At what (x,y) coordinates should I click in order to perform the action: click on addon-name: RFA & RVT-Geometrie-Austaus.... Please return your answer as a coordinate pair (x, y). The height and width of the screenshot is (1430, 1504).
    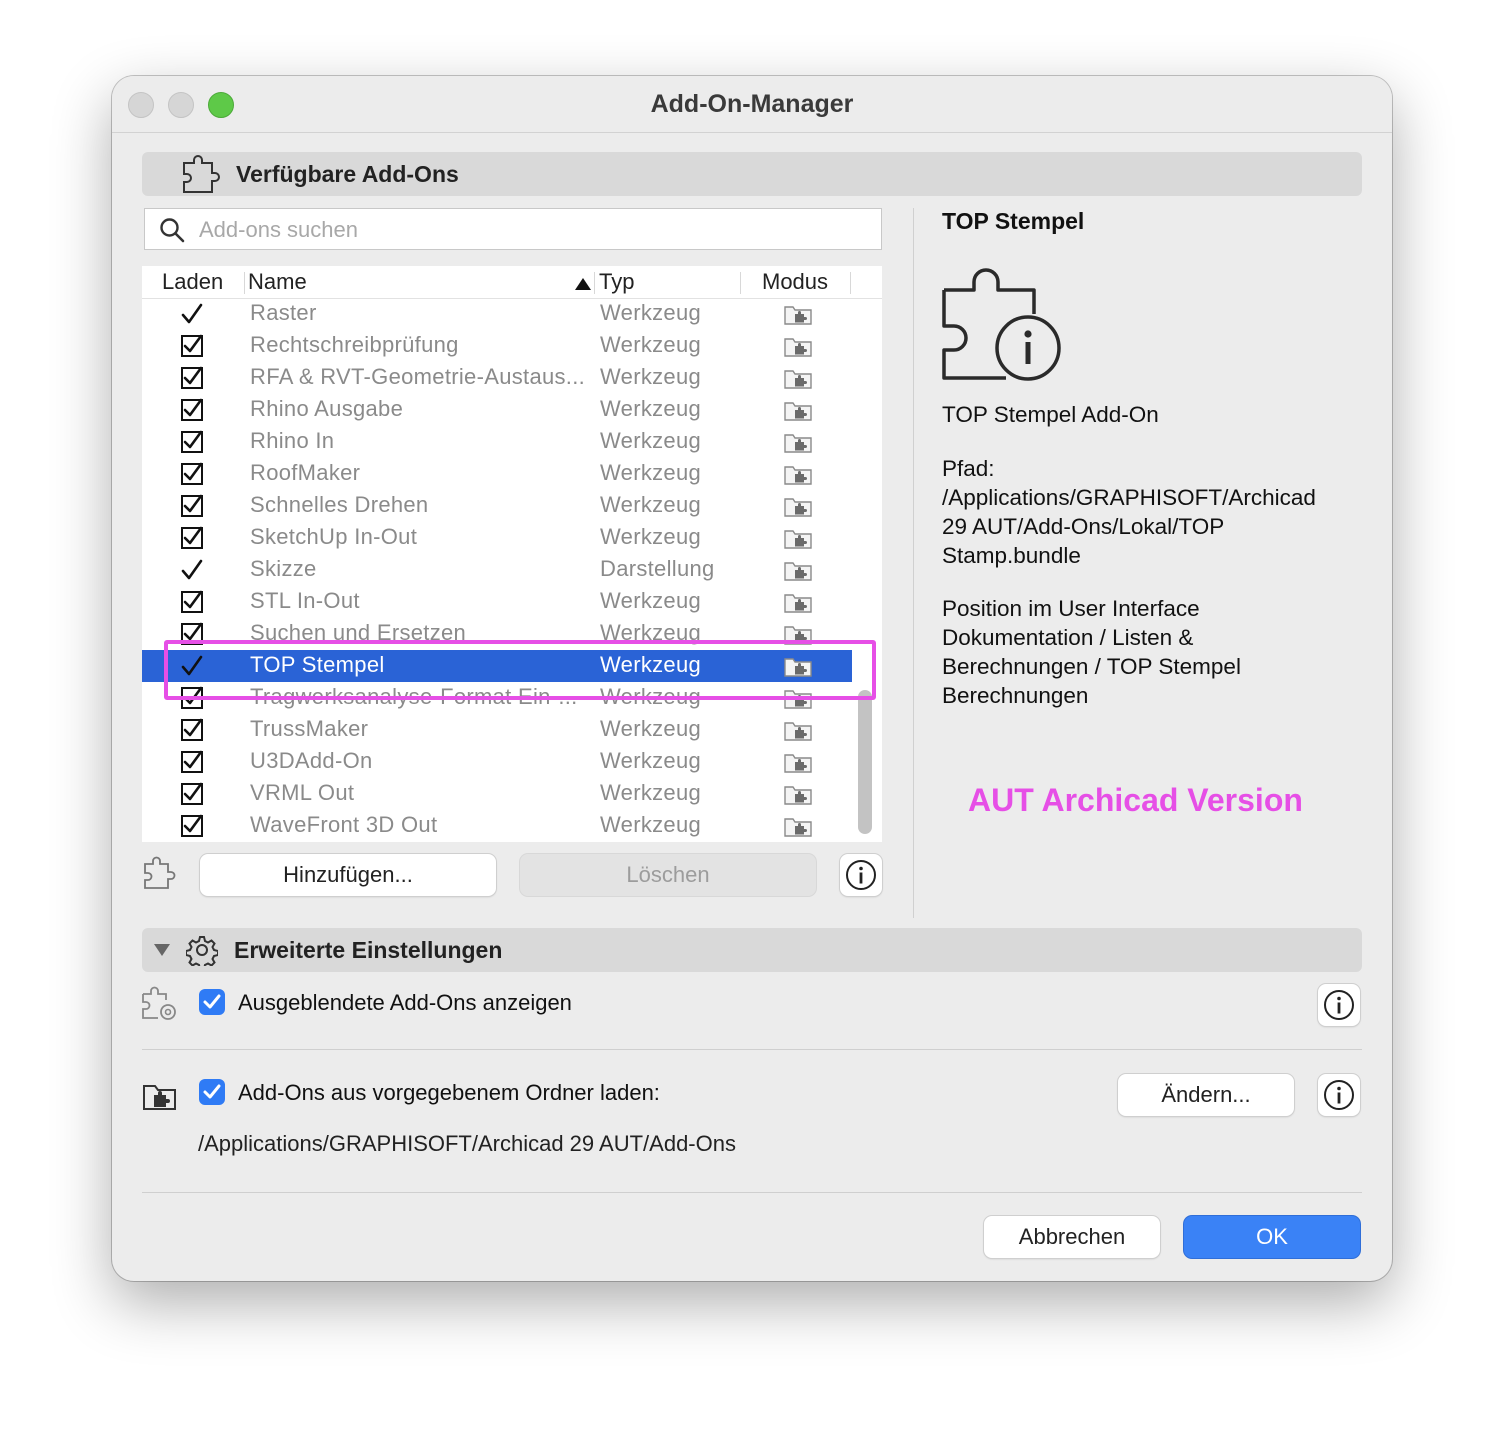
    Looking at the image, I should click on (418, 376).